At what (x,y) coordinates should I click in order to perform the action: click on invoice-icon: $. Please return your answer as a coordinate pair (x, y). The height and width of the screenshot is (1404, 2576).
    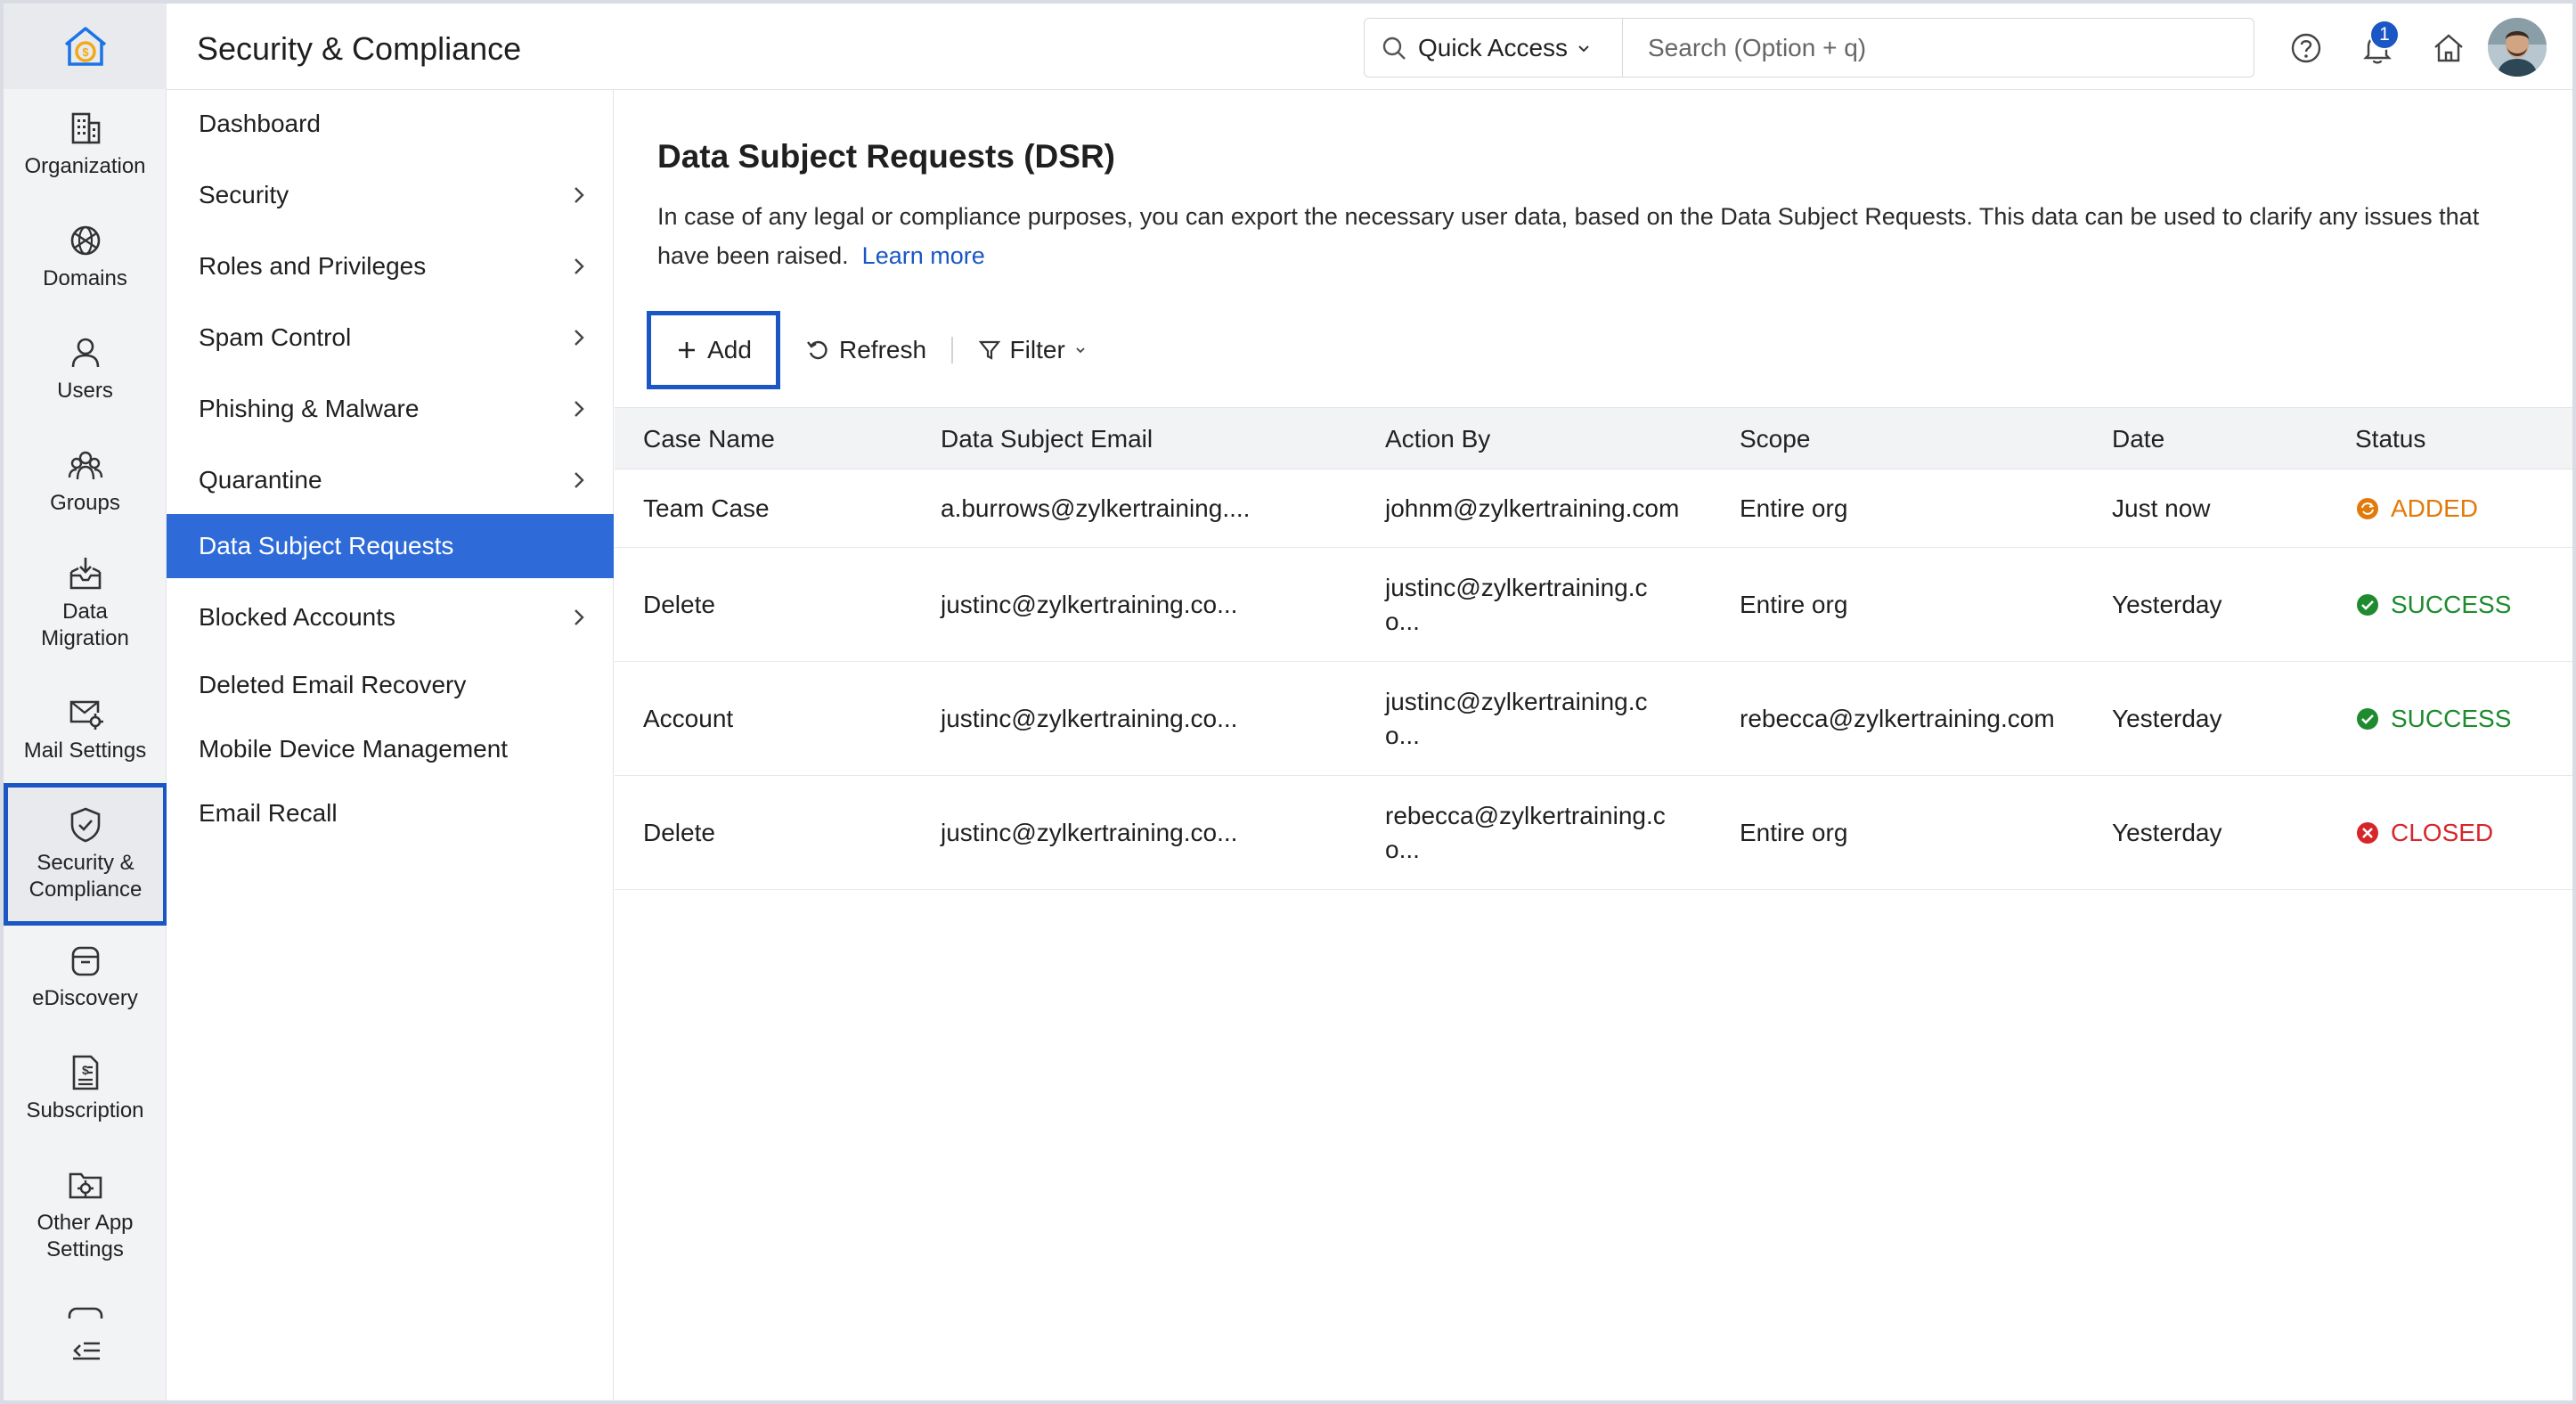
    Looking at the image, I should click on (85, 1072).